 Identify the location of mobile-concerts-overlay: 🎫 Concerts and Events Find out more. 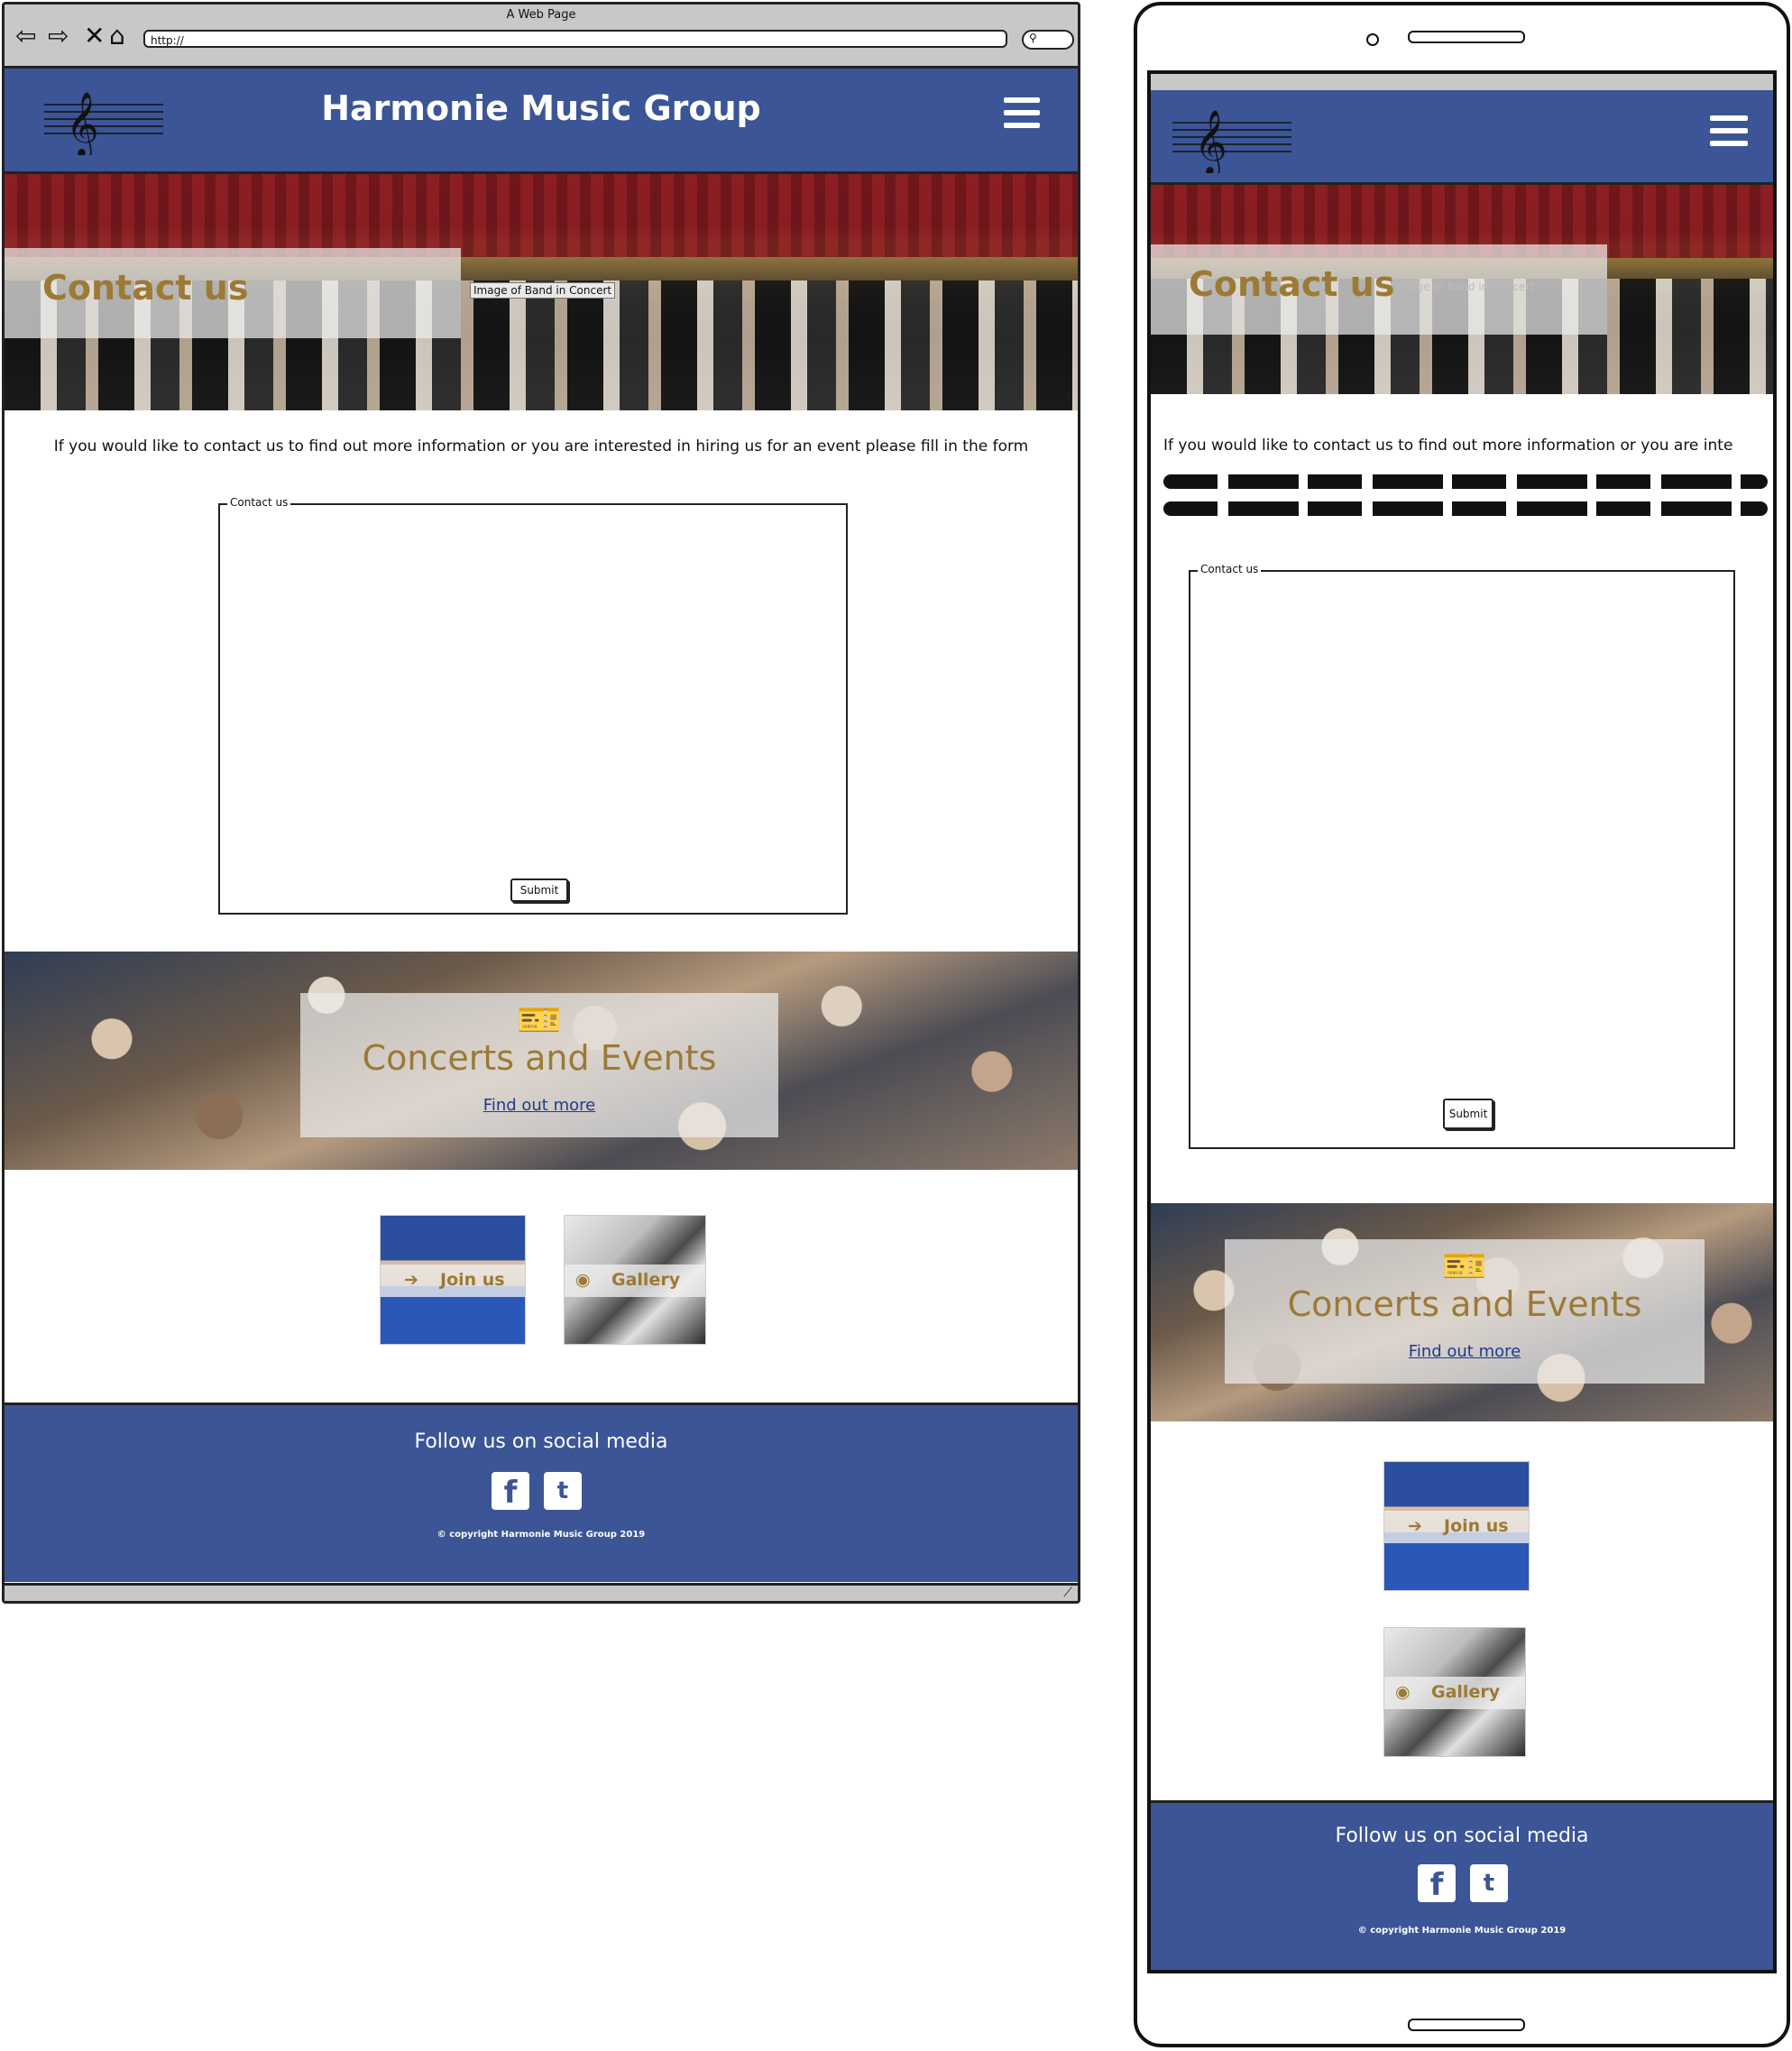
(1465, 1312).